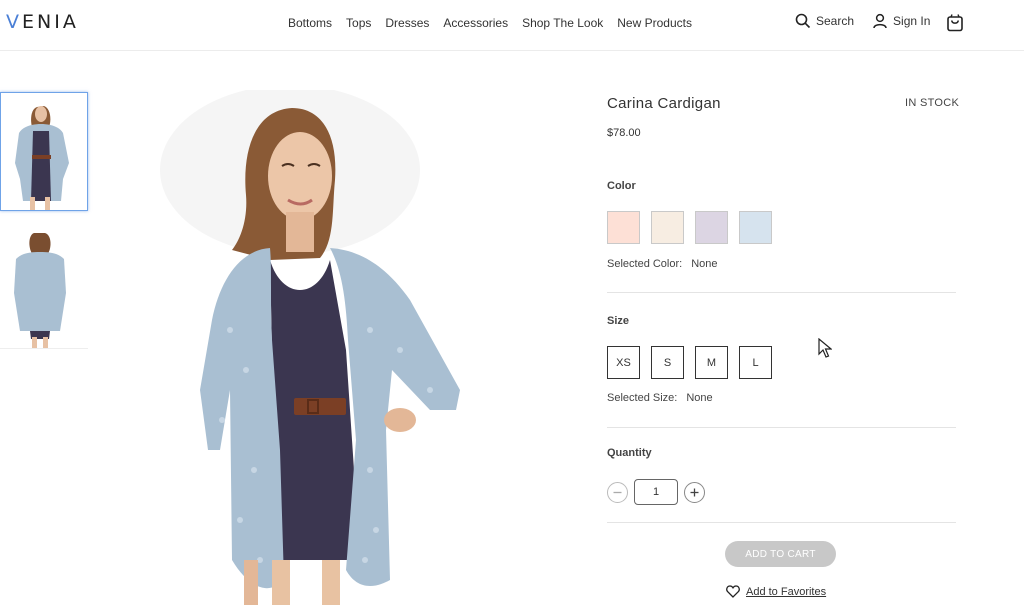 This screenshot has width=1024, height=605. I want to click on quantity-stepper: 1, so click(656, 492).